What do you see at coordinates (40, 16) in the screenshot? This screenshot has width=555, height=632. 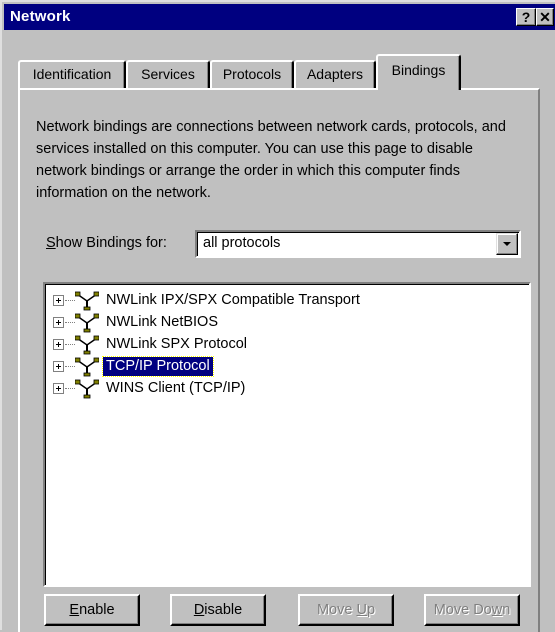 I see `window-title: Network` at bounding box center [40, 16].